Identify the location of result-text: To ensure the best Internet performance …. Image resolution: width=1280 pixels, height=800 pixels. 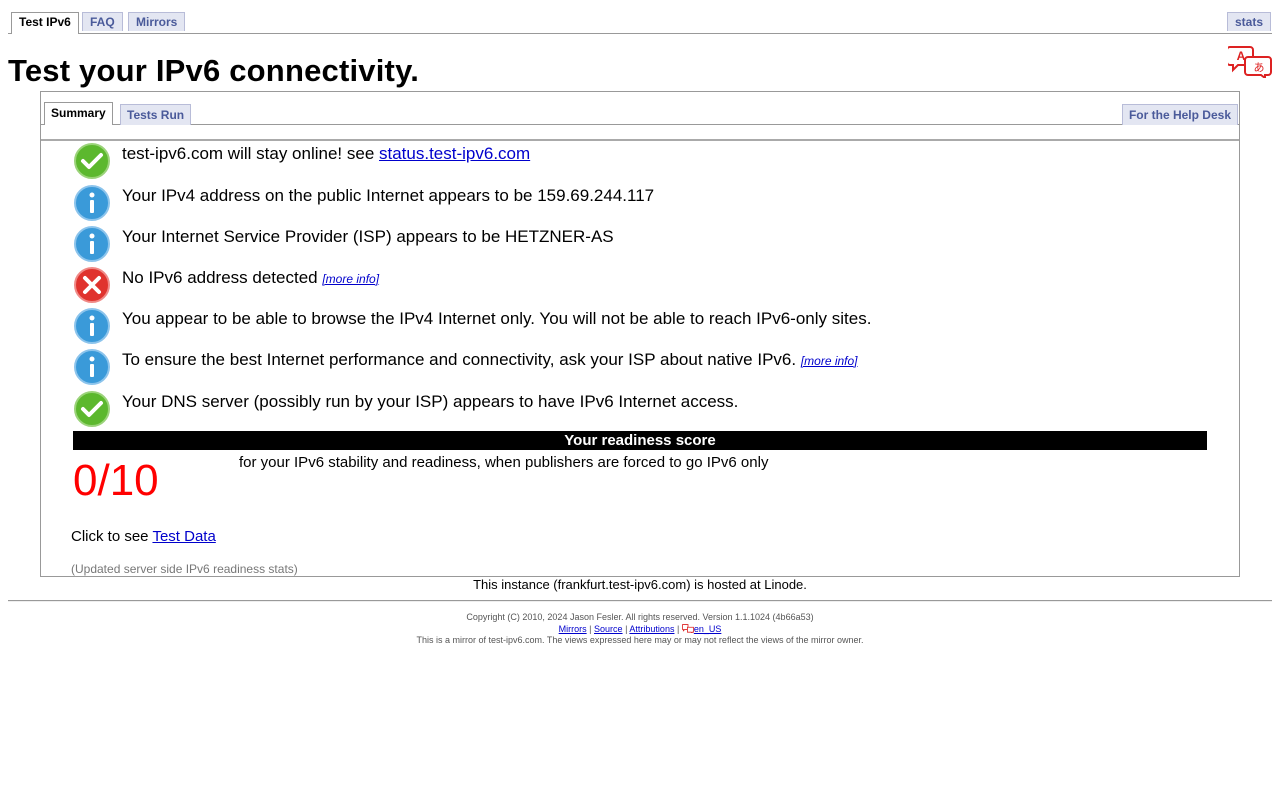
(490, 359).